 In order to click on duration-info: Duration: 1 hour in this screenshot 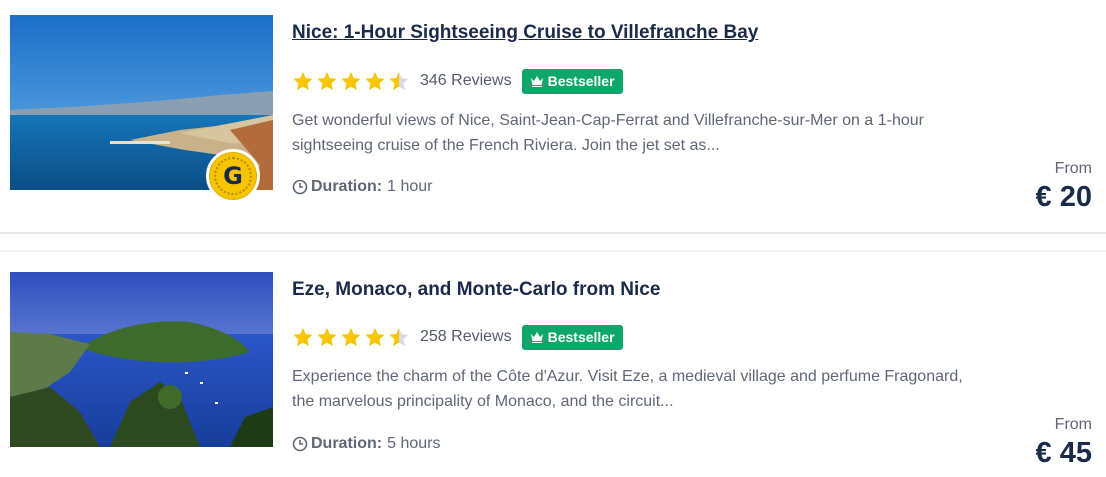, I will do `click(362, 187)`.